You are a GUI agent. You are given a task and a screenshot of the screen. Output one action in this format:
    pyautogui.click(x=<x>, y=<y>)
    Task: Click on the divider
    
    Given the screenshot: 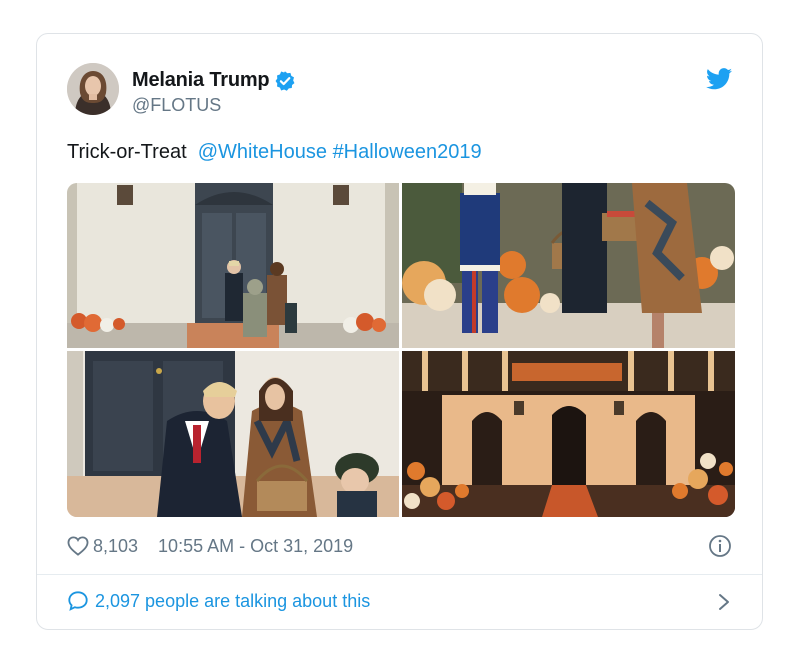 What is the action you would take?
    pyautogui.click(x=399, y=574)
    